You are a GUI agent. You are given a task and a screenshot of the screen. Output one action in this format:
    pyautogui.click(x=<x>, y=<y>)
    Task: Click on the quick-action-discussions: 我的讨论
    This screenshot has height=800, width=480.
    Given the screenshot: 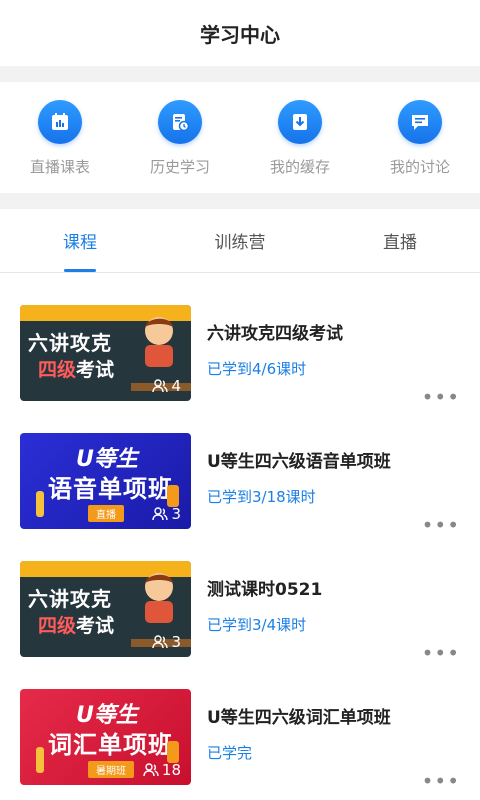 What is the action you would take?
    pyautogui.click(x=420, y=138)
    